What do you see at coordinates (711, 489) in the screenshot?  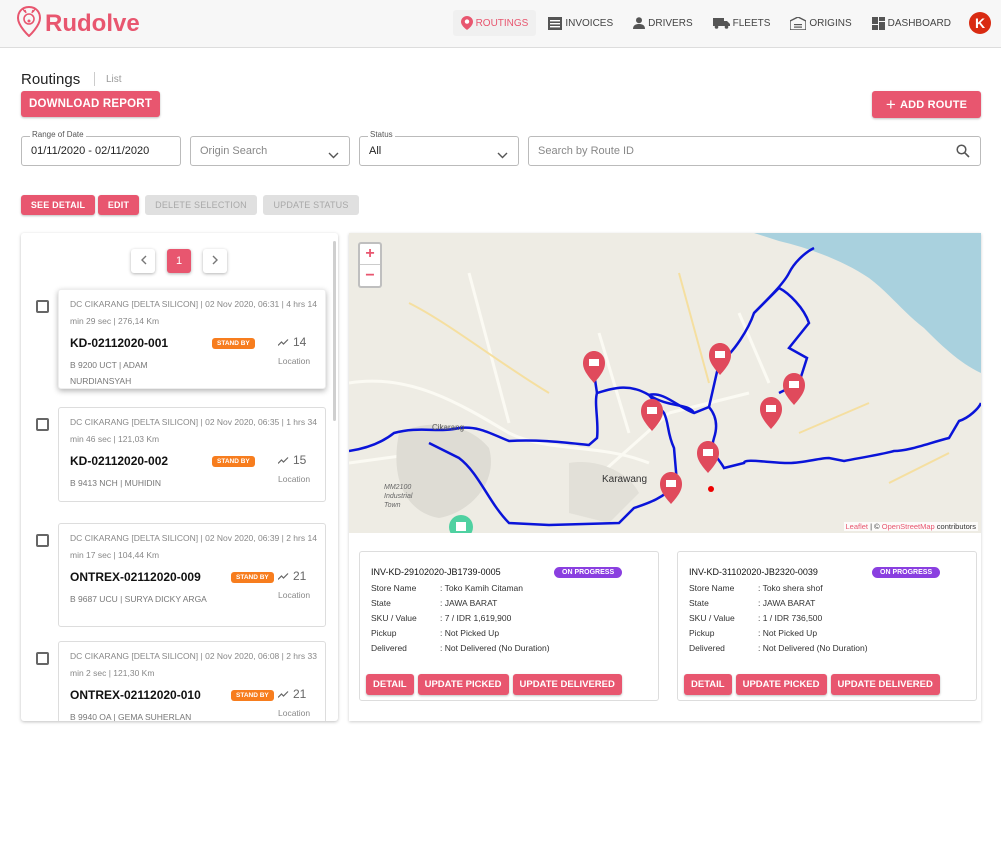 I see `current-location-dot` at bounding box center [711, 489].